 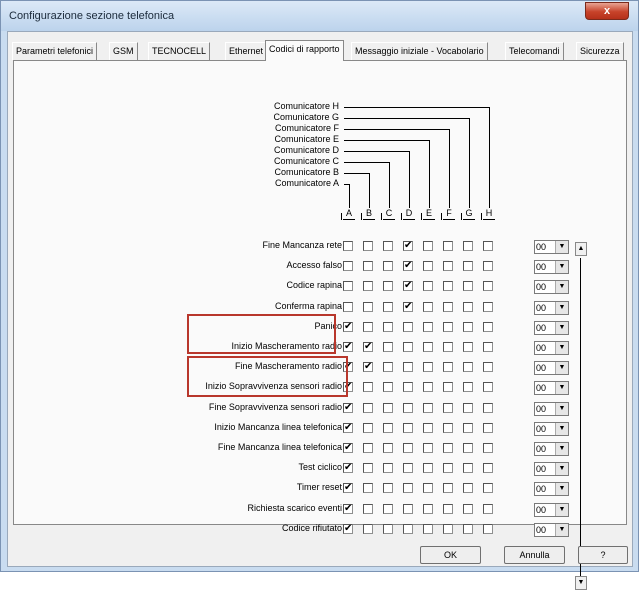 What do you see at coordinates (304, 50) in the screenshot?
I see `tab-codici-di-rapporto: Codici di rapporto` at bounding box center [304, 50].